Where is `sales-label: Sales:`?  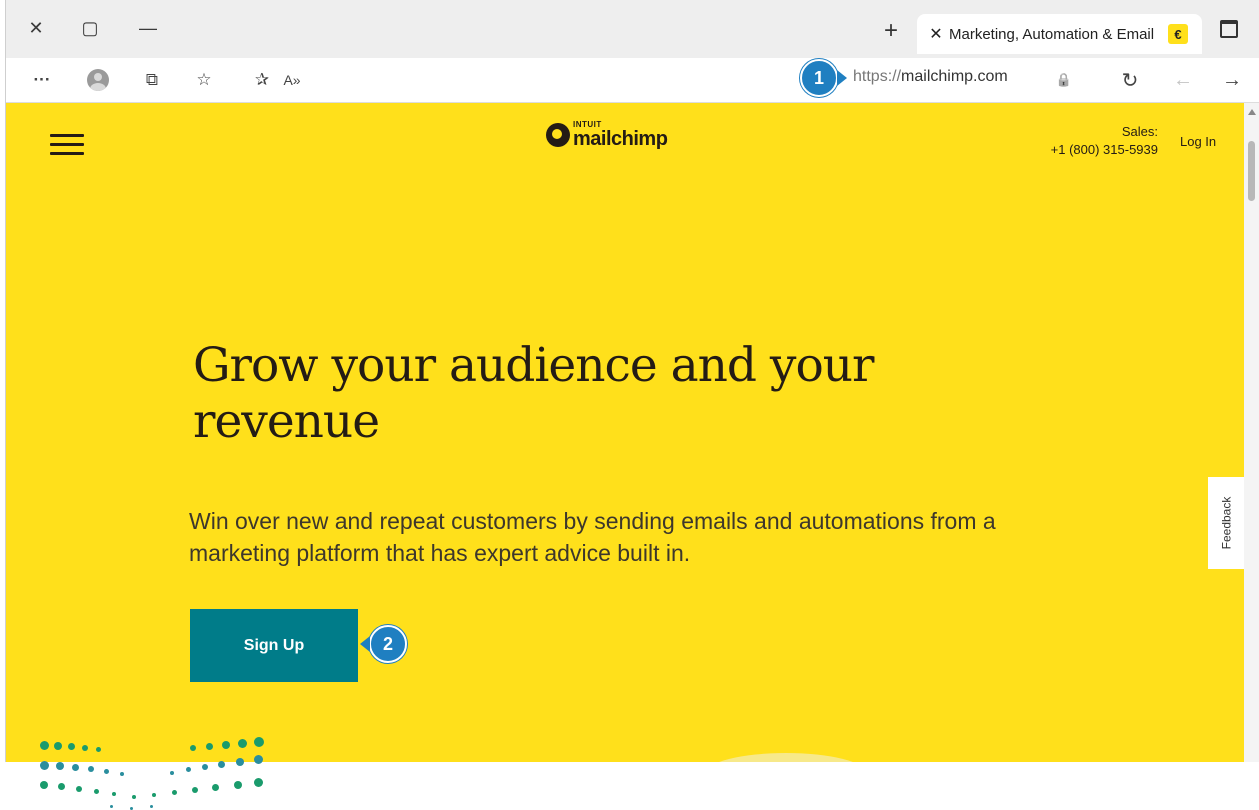
sales-label: Sales: is located at coordinates (1139, 131).